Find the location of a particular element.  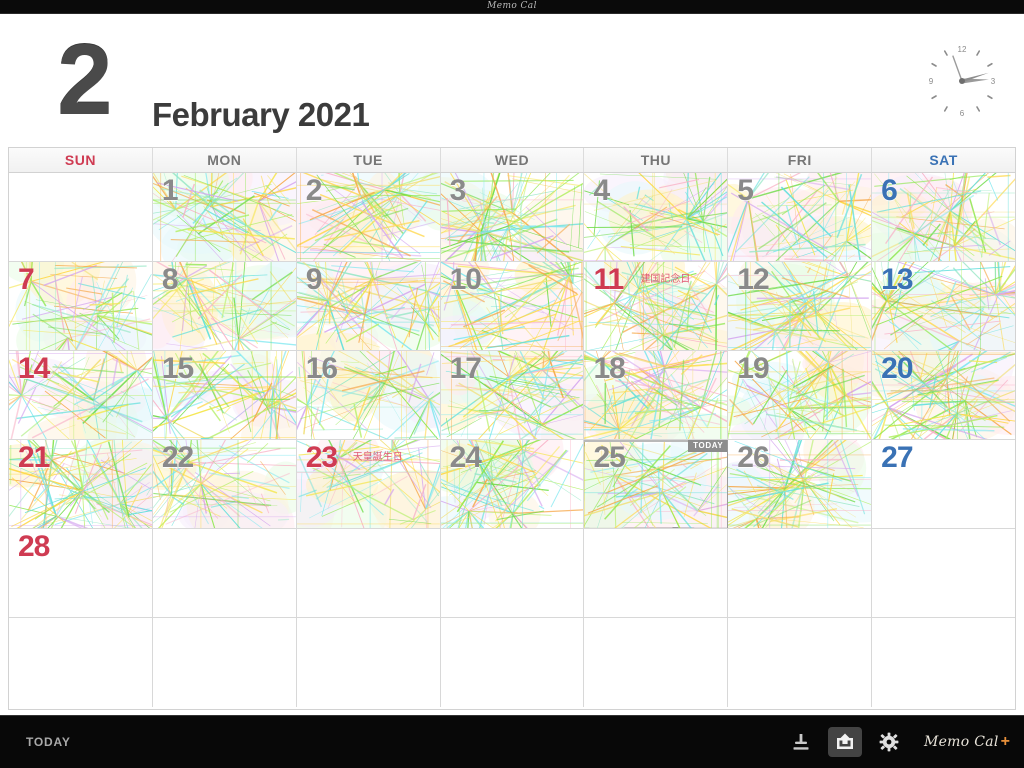

day-cell-21: 21 is located at coordinates (81, 484).